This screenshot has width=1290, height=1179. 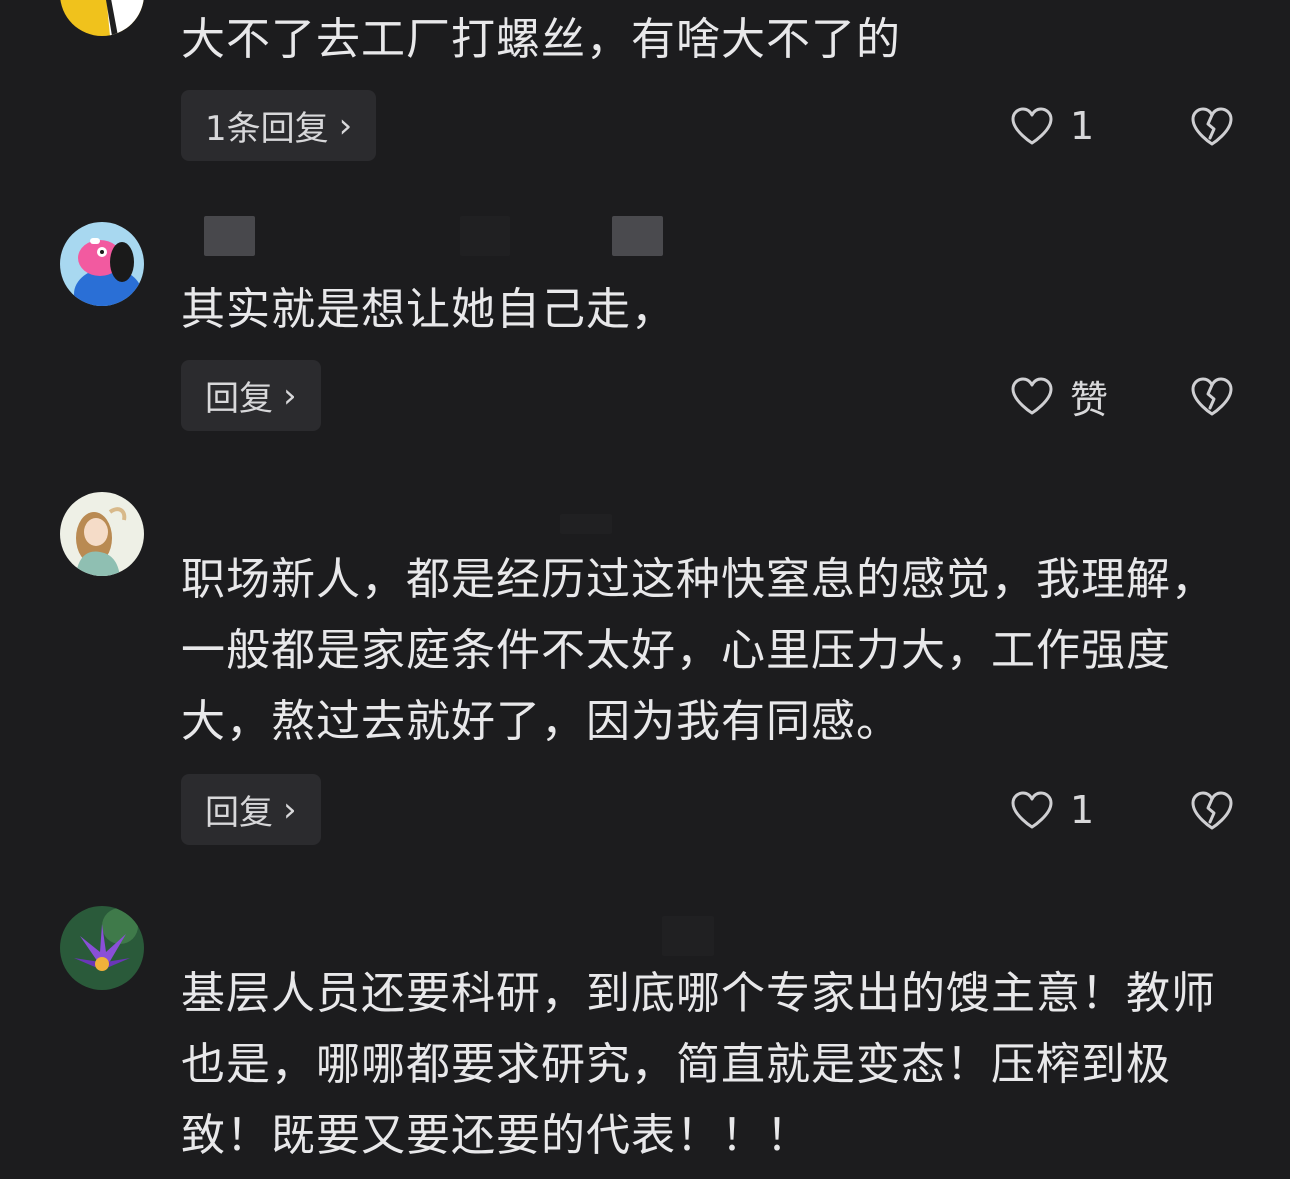 What do you see at coordinates (428, 309) in the screenshot?
I see `comment-text: 其实就是想让她自己走，` at bounding box center [428, 309].